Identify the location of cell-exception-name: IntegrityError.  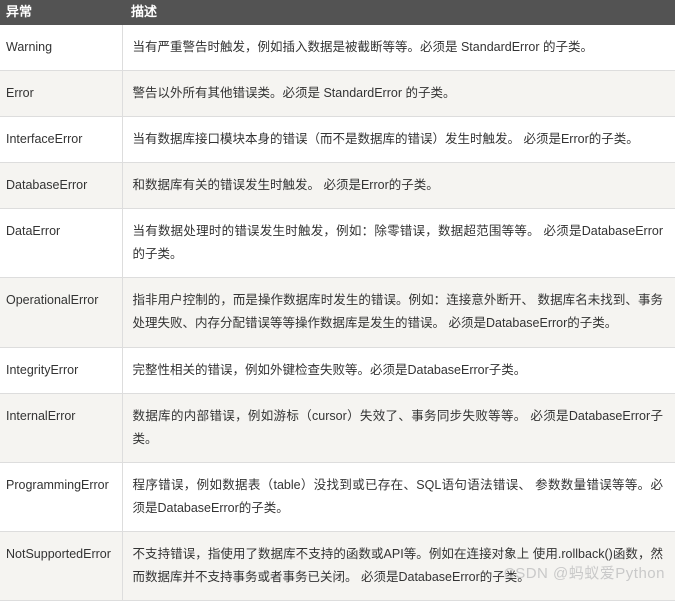
(61, 370).